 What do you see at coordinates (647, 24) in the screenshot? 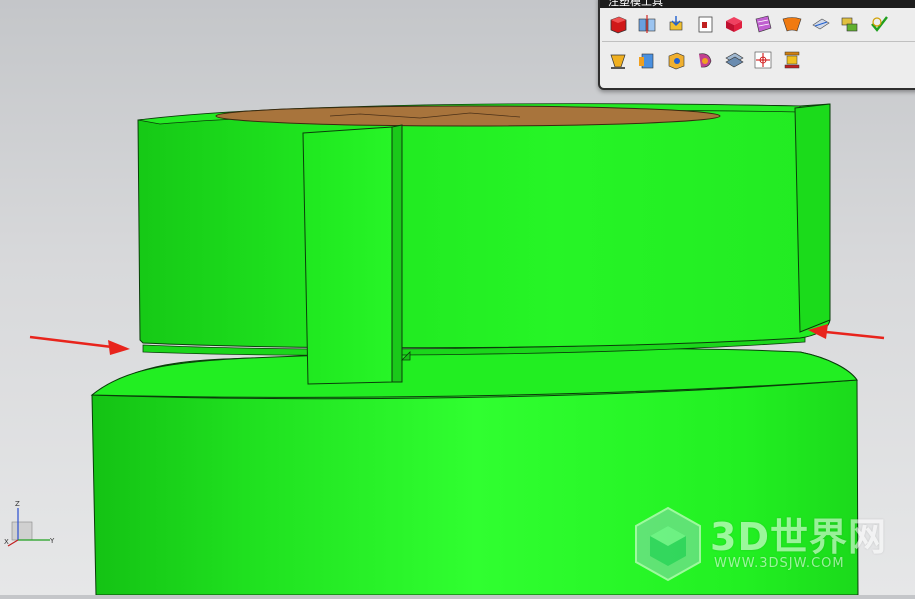
I see `split-body-icon` at bounding box center [647, 24].